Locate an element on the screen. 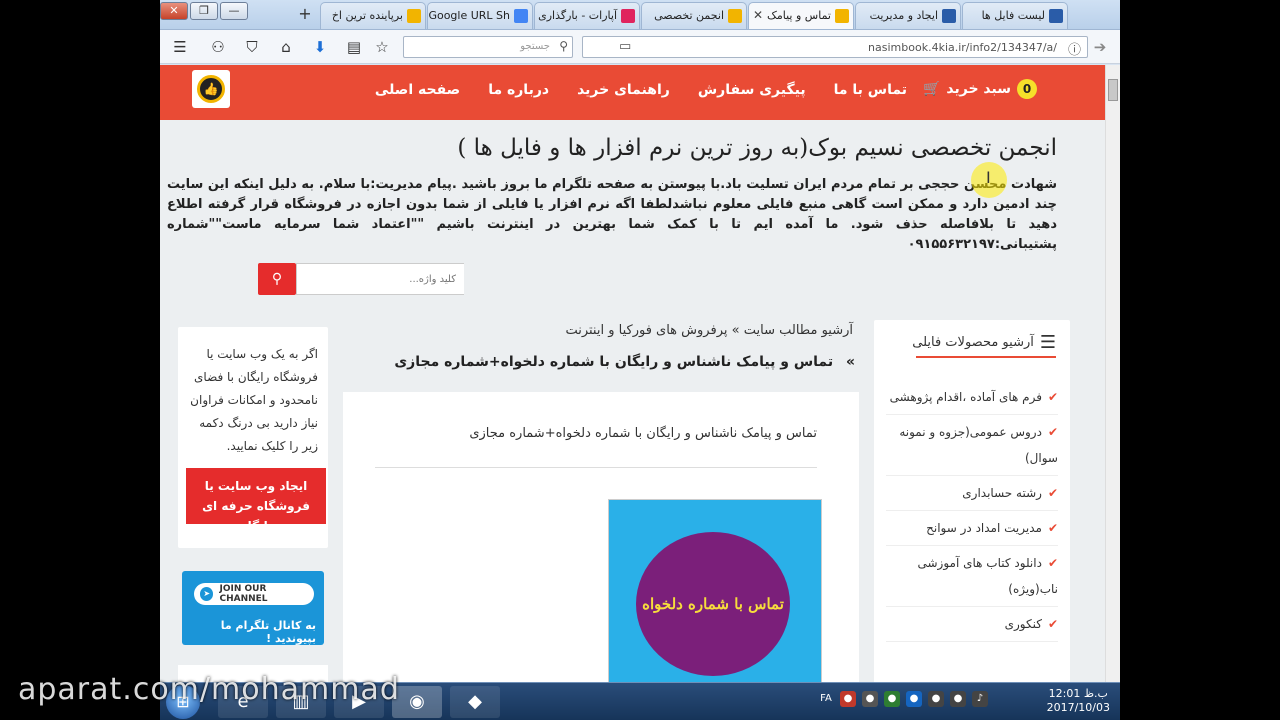  window-controls: ✕ ❐ — is located at coordinates (204, 11).